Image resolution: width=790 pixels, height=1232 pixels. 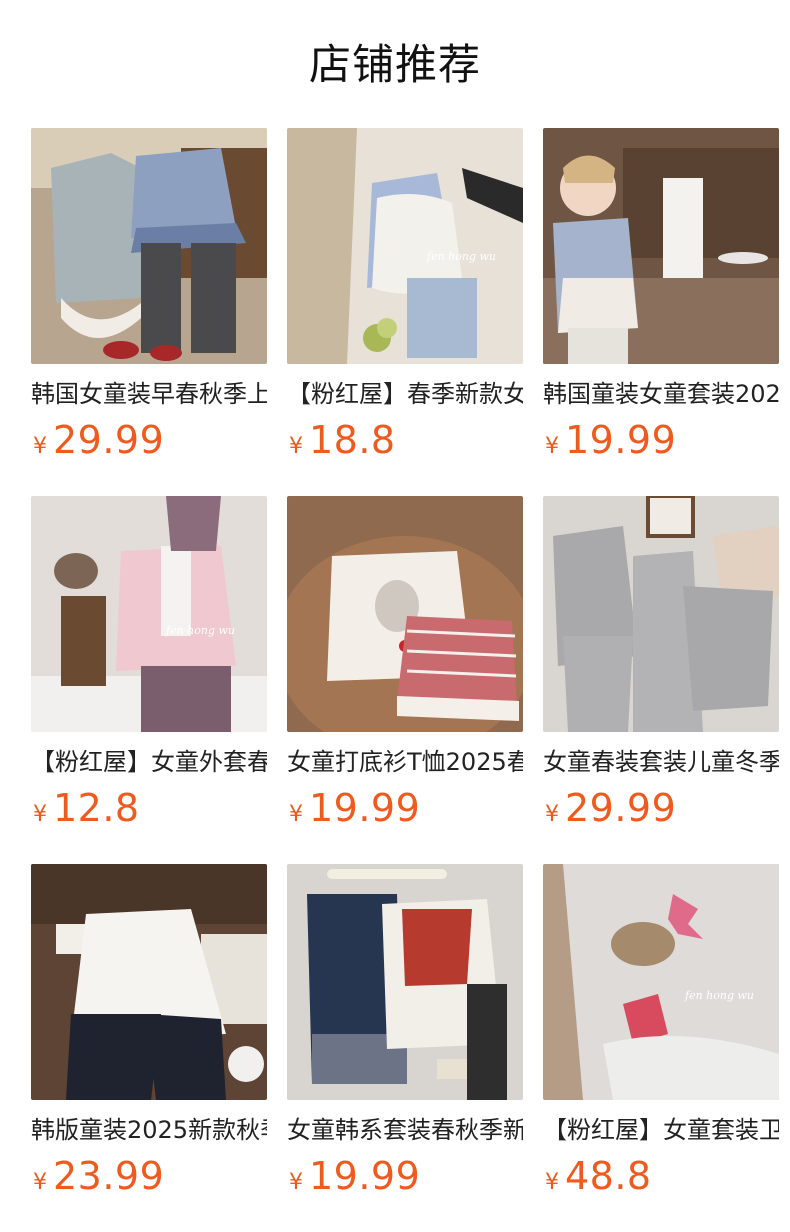 I want to click on product-price: ¥ 18.8, so click(x=405, y=440).